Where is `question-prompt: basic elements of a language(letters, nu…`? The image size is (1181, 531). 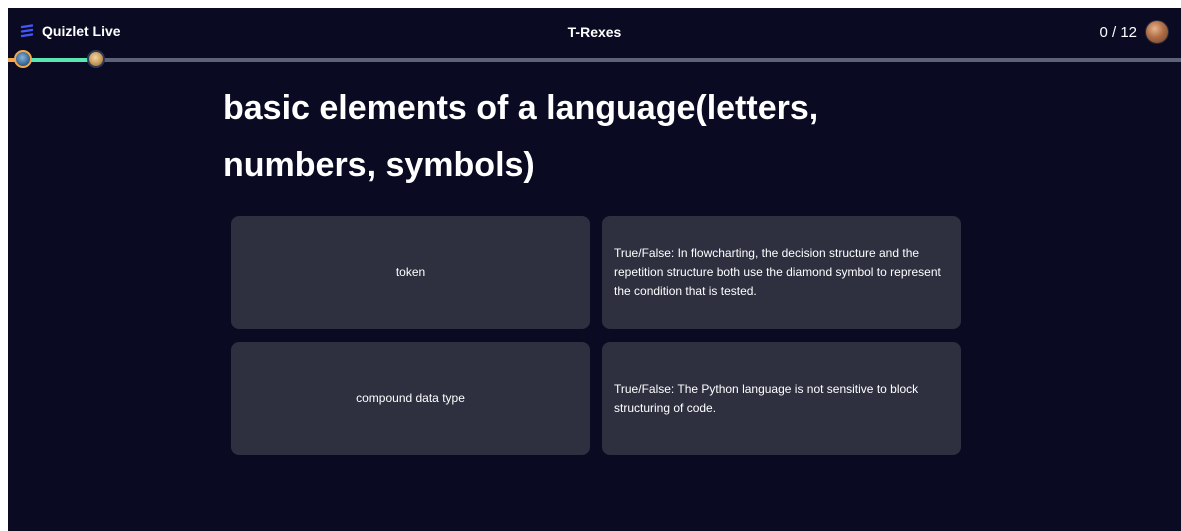 question-prompt: basic elements of a language(letters, nu… is located at coordinates (521, 136).